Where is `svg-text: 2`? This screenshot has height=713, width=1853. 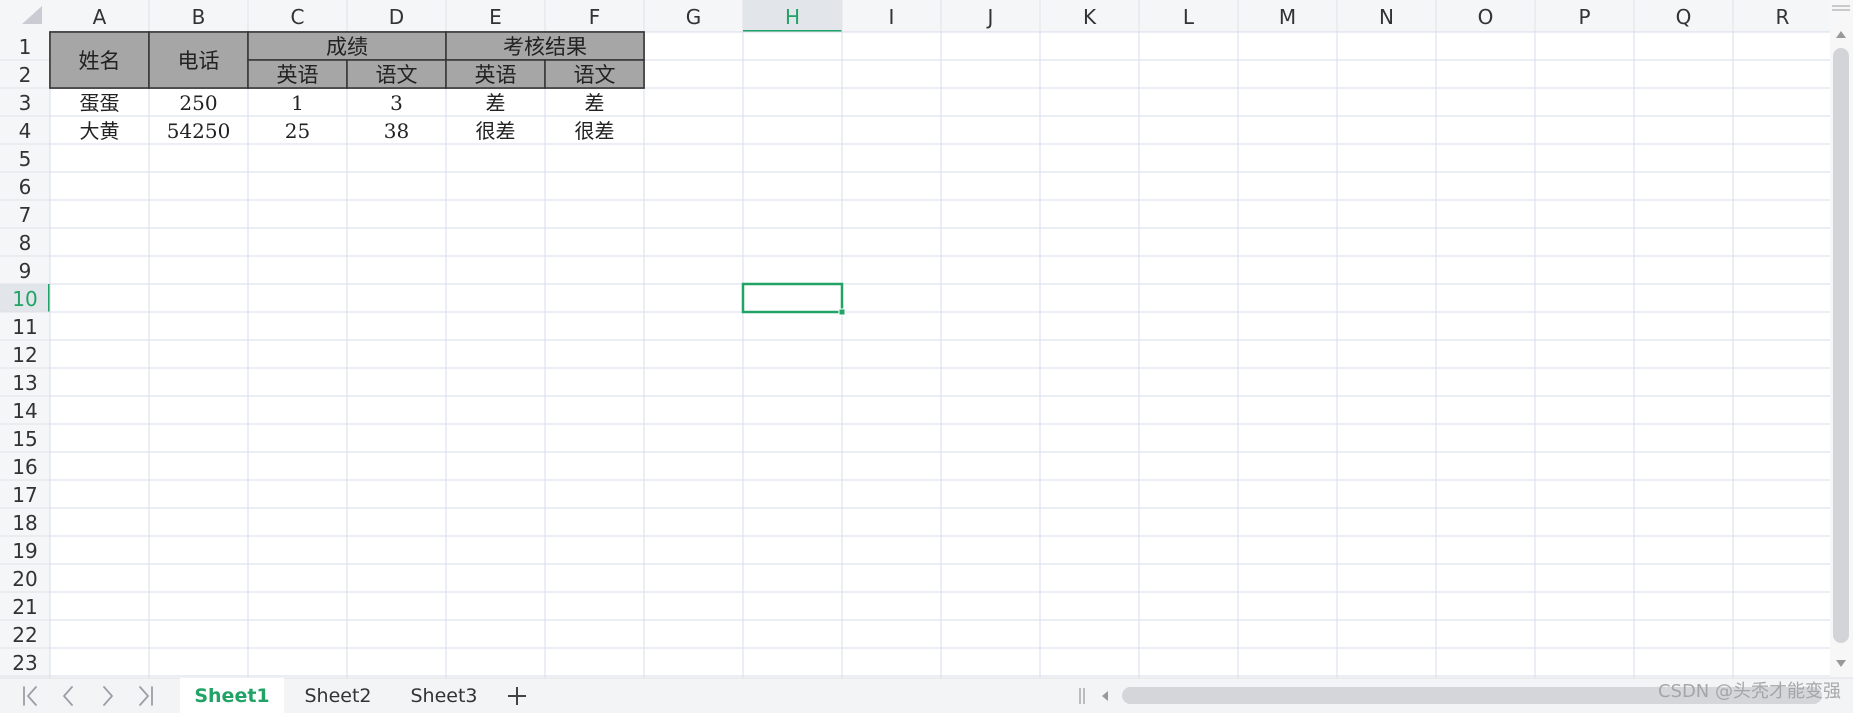 svg-text: 2 is located at coordinates (25, 75).